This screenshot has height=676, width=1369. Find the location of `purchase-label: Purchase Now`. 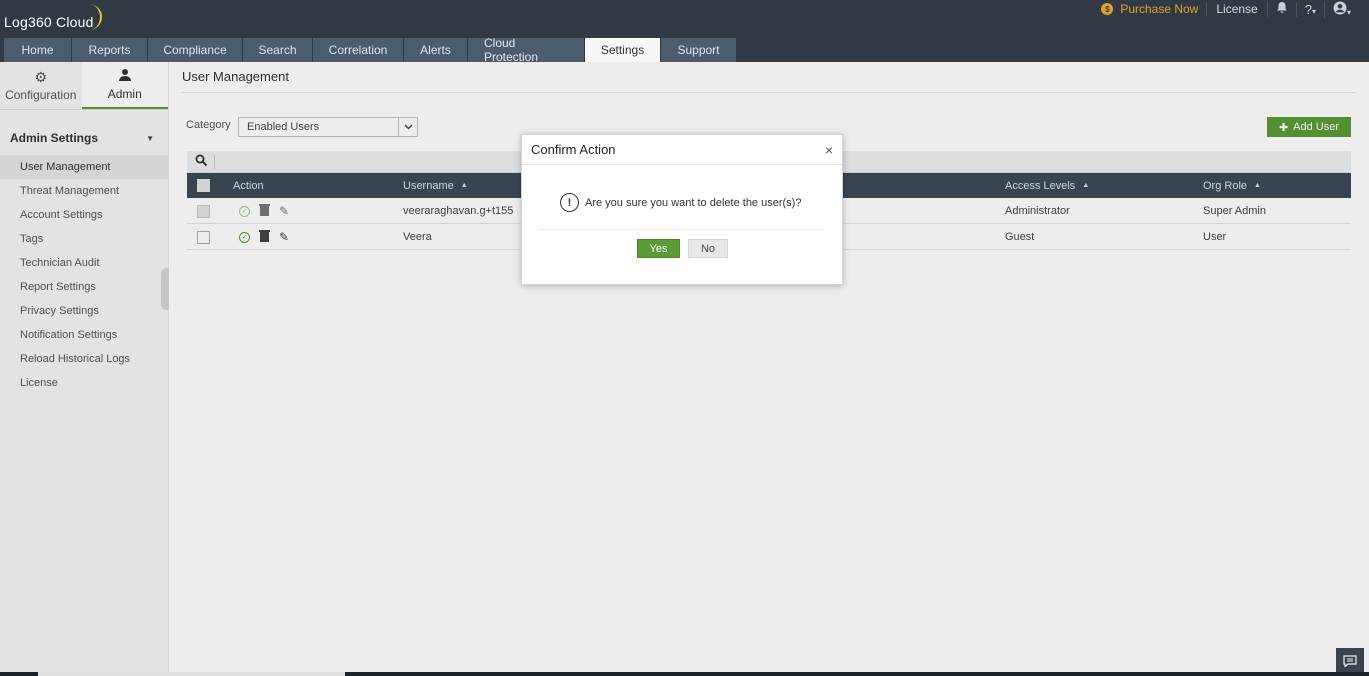

purchase-label: Purchase Now is located at coordinates (1159, 9).